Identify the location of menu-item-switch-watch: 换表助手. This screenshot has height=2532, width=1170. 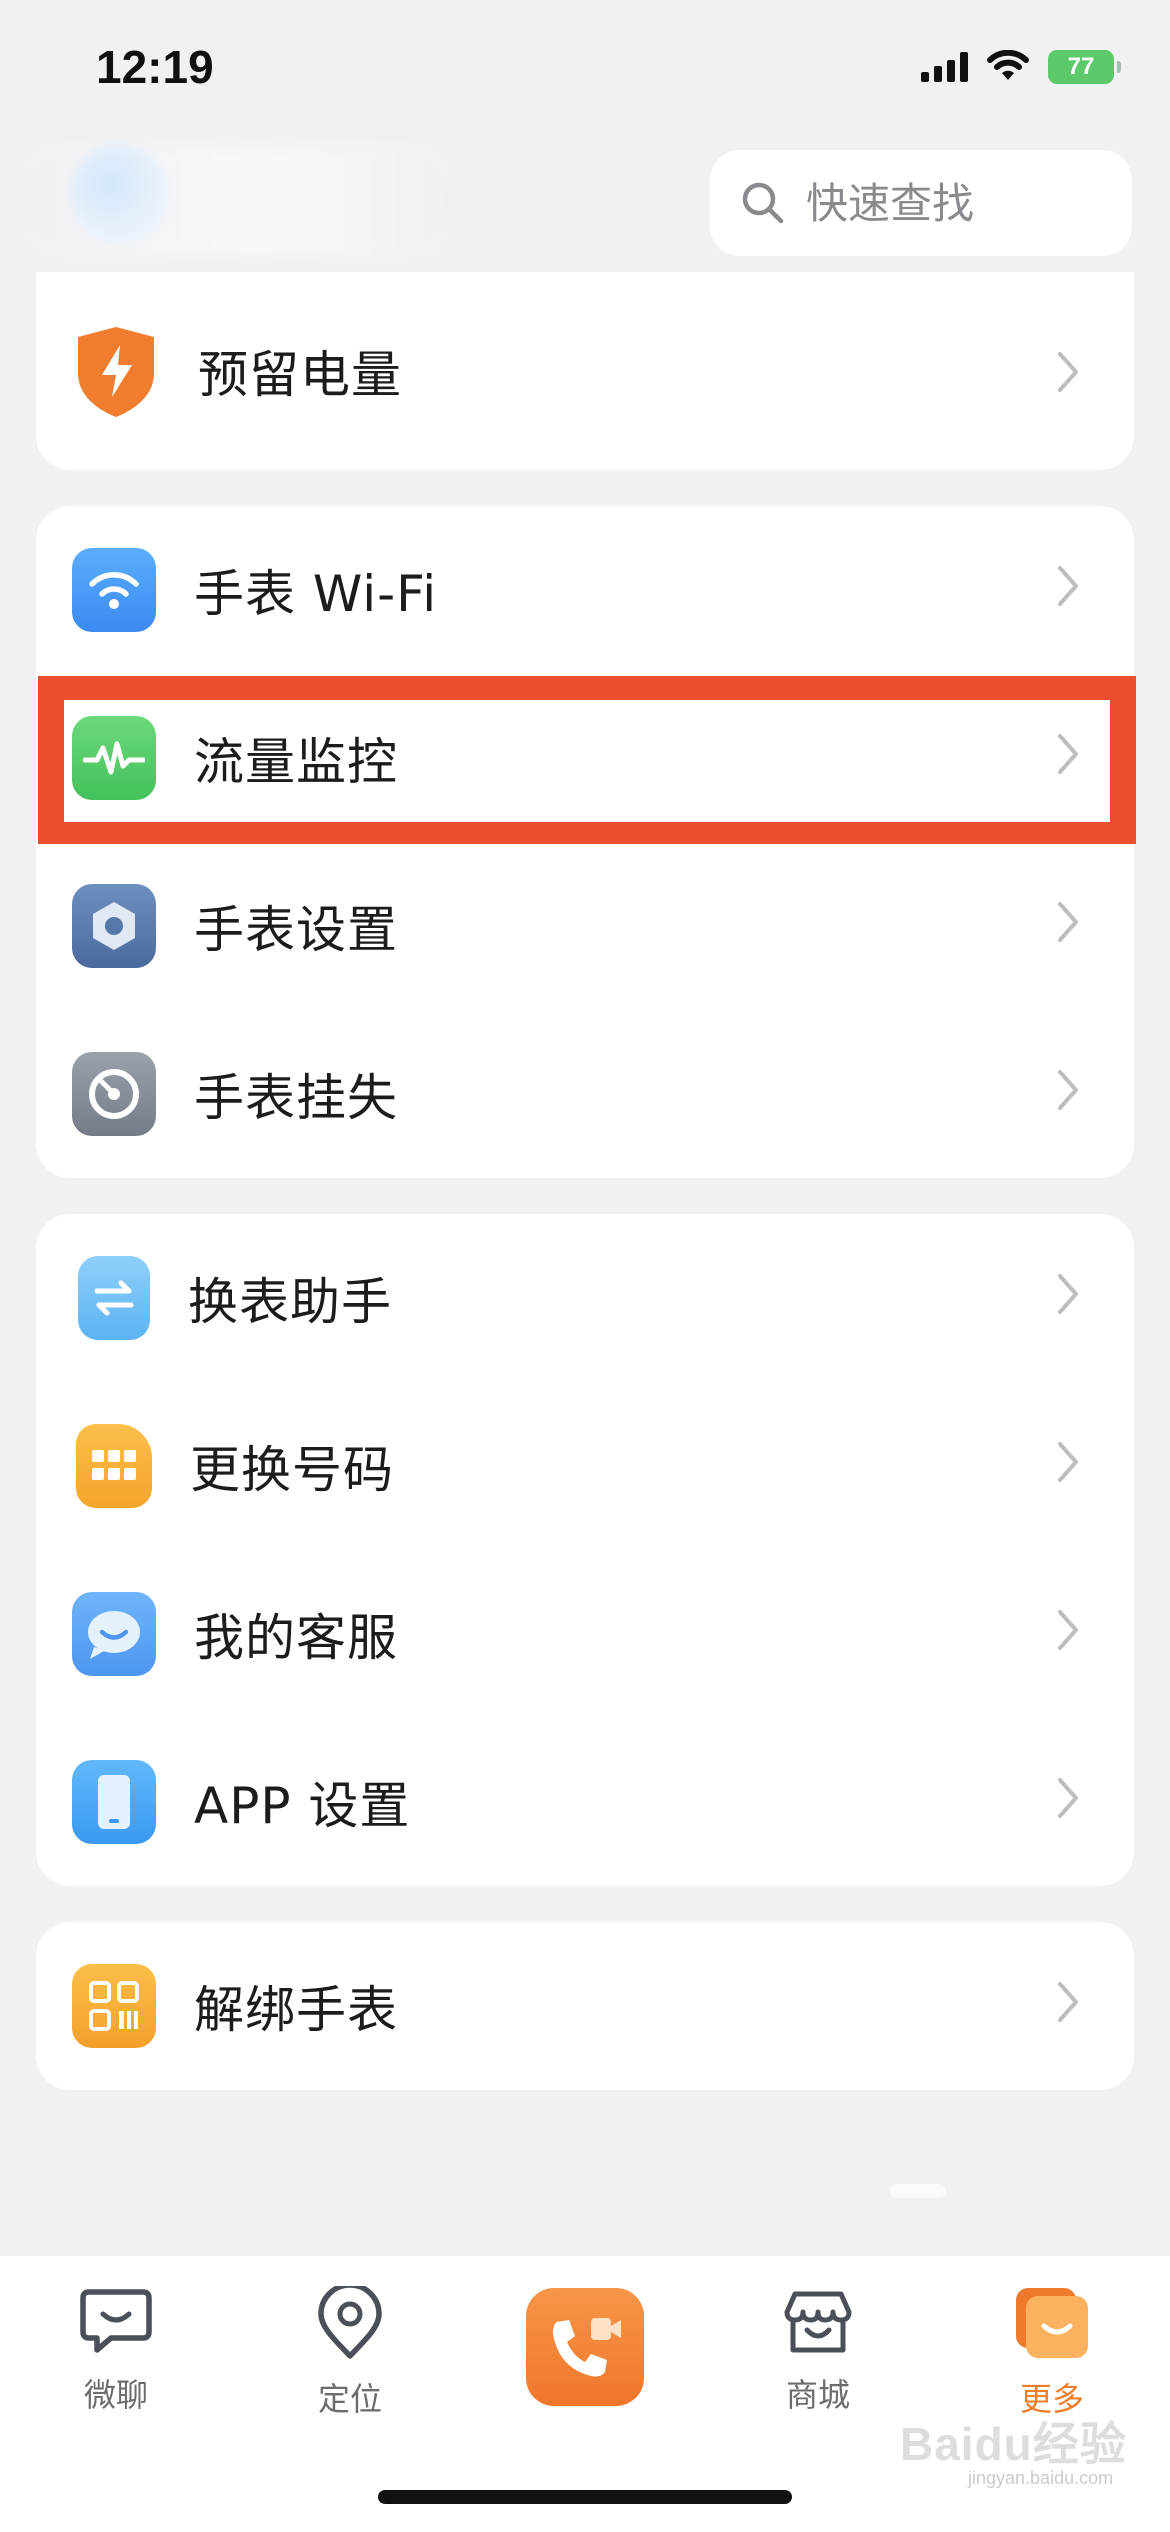
(585, 1298).